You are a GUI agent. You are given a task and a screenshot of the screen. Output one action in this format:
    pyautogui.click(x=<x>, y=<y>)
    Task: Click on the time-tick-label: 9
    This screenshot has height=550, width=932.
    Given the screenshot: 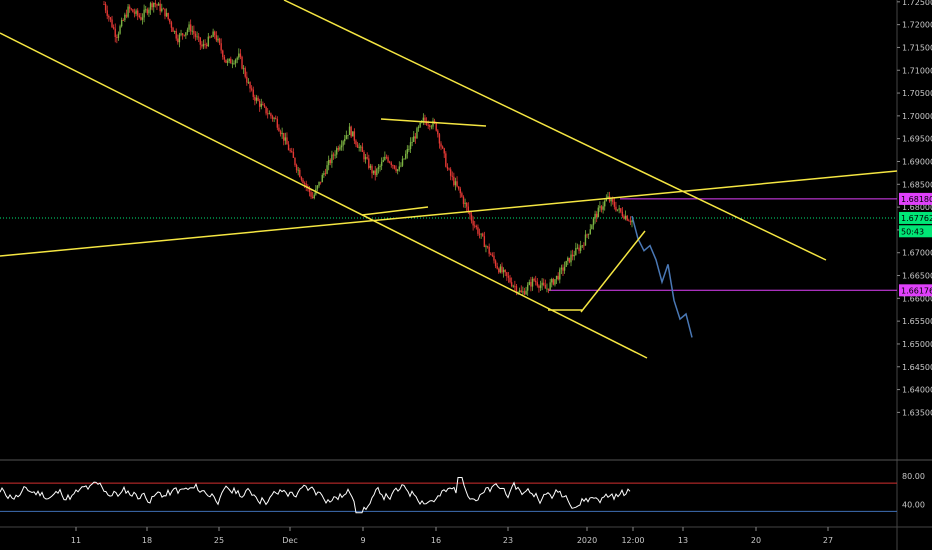 What is the action you would take?
    pyautogui.click(x=362, y=540)
    